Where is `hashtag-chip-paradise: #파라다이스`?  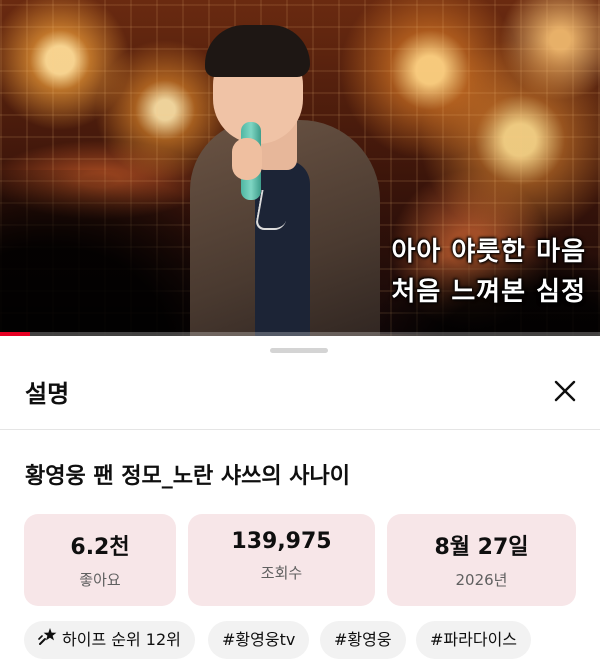
hashtag-chip-paradise: #파라다이스 is located at coordinates (474, 640).